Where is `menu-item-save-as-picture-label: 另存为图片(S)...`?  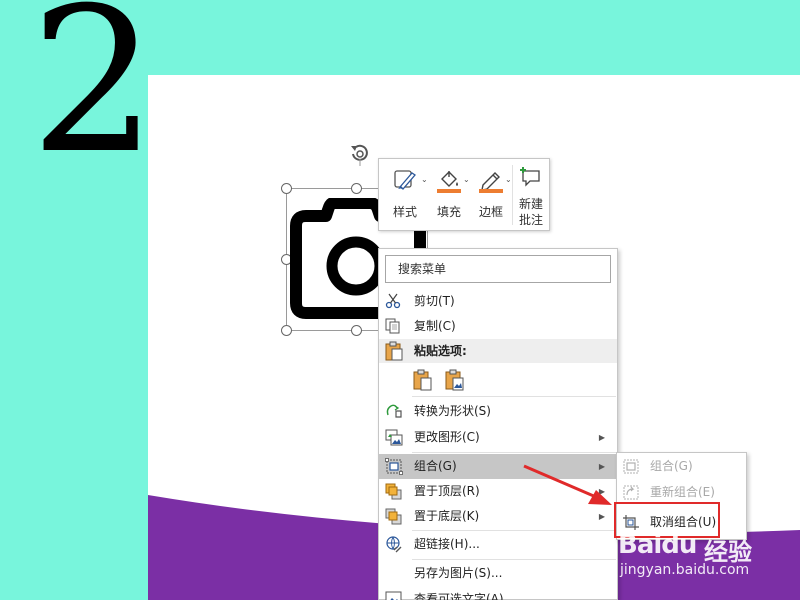 menu-item-save-as-picture-label: 另存为图片(S)... is located at coordinates (458, 573).